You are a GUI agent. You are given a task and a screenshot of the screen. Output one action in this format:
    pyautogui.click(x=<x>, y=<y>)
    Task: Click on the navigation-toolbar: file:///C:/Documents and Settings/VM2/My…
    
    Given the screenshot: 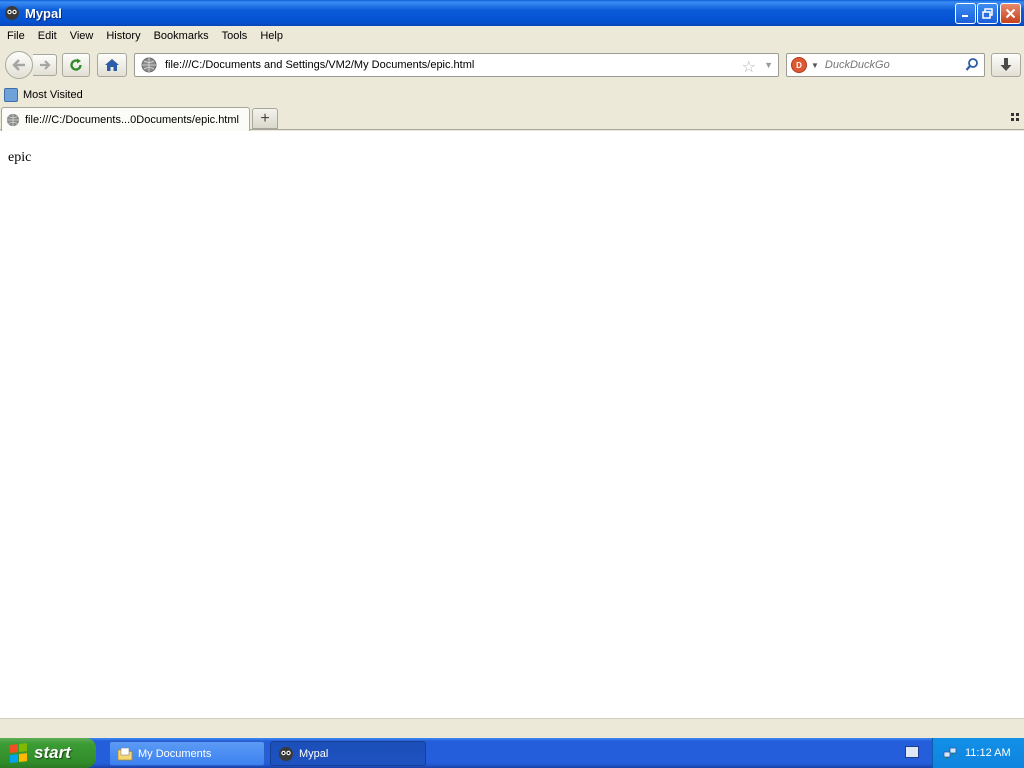 What is the action you would take?
    pyautogui.click(x=512, y=64)
    